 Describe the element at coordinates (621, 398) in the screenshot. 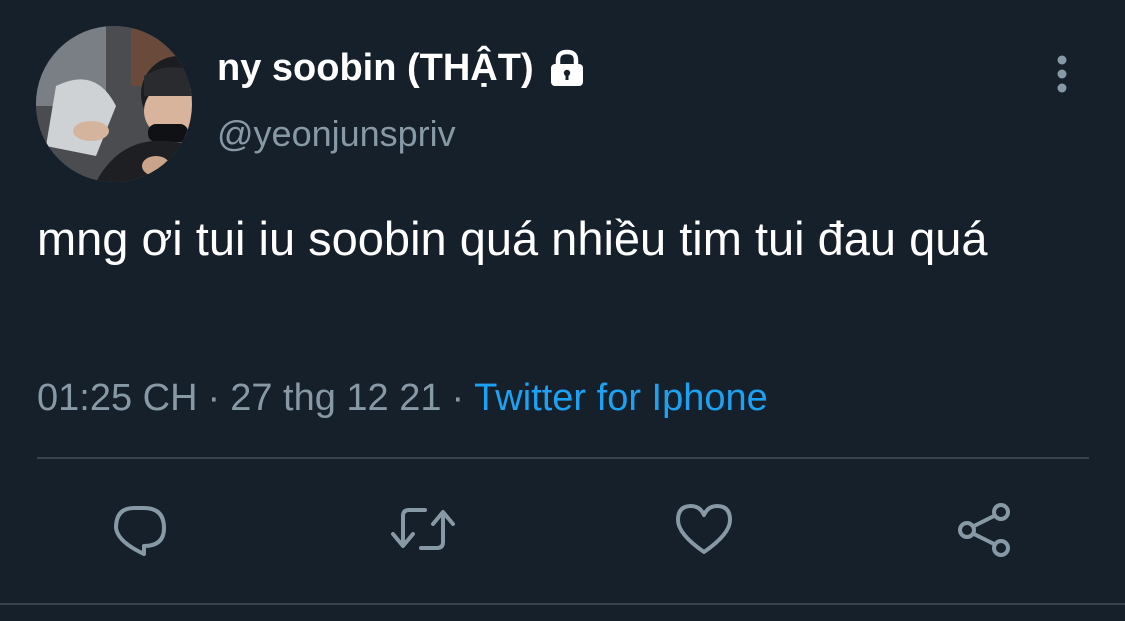

I see `tweet-source-link: Twitter for Iphone` at that location.